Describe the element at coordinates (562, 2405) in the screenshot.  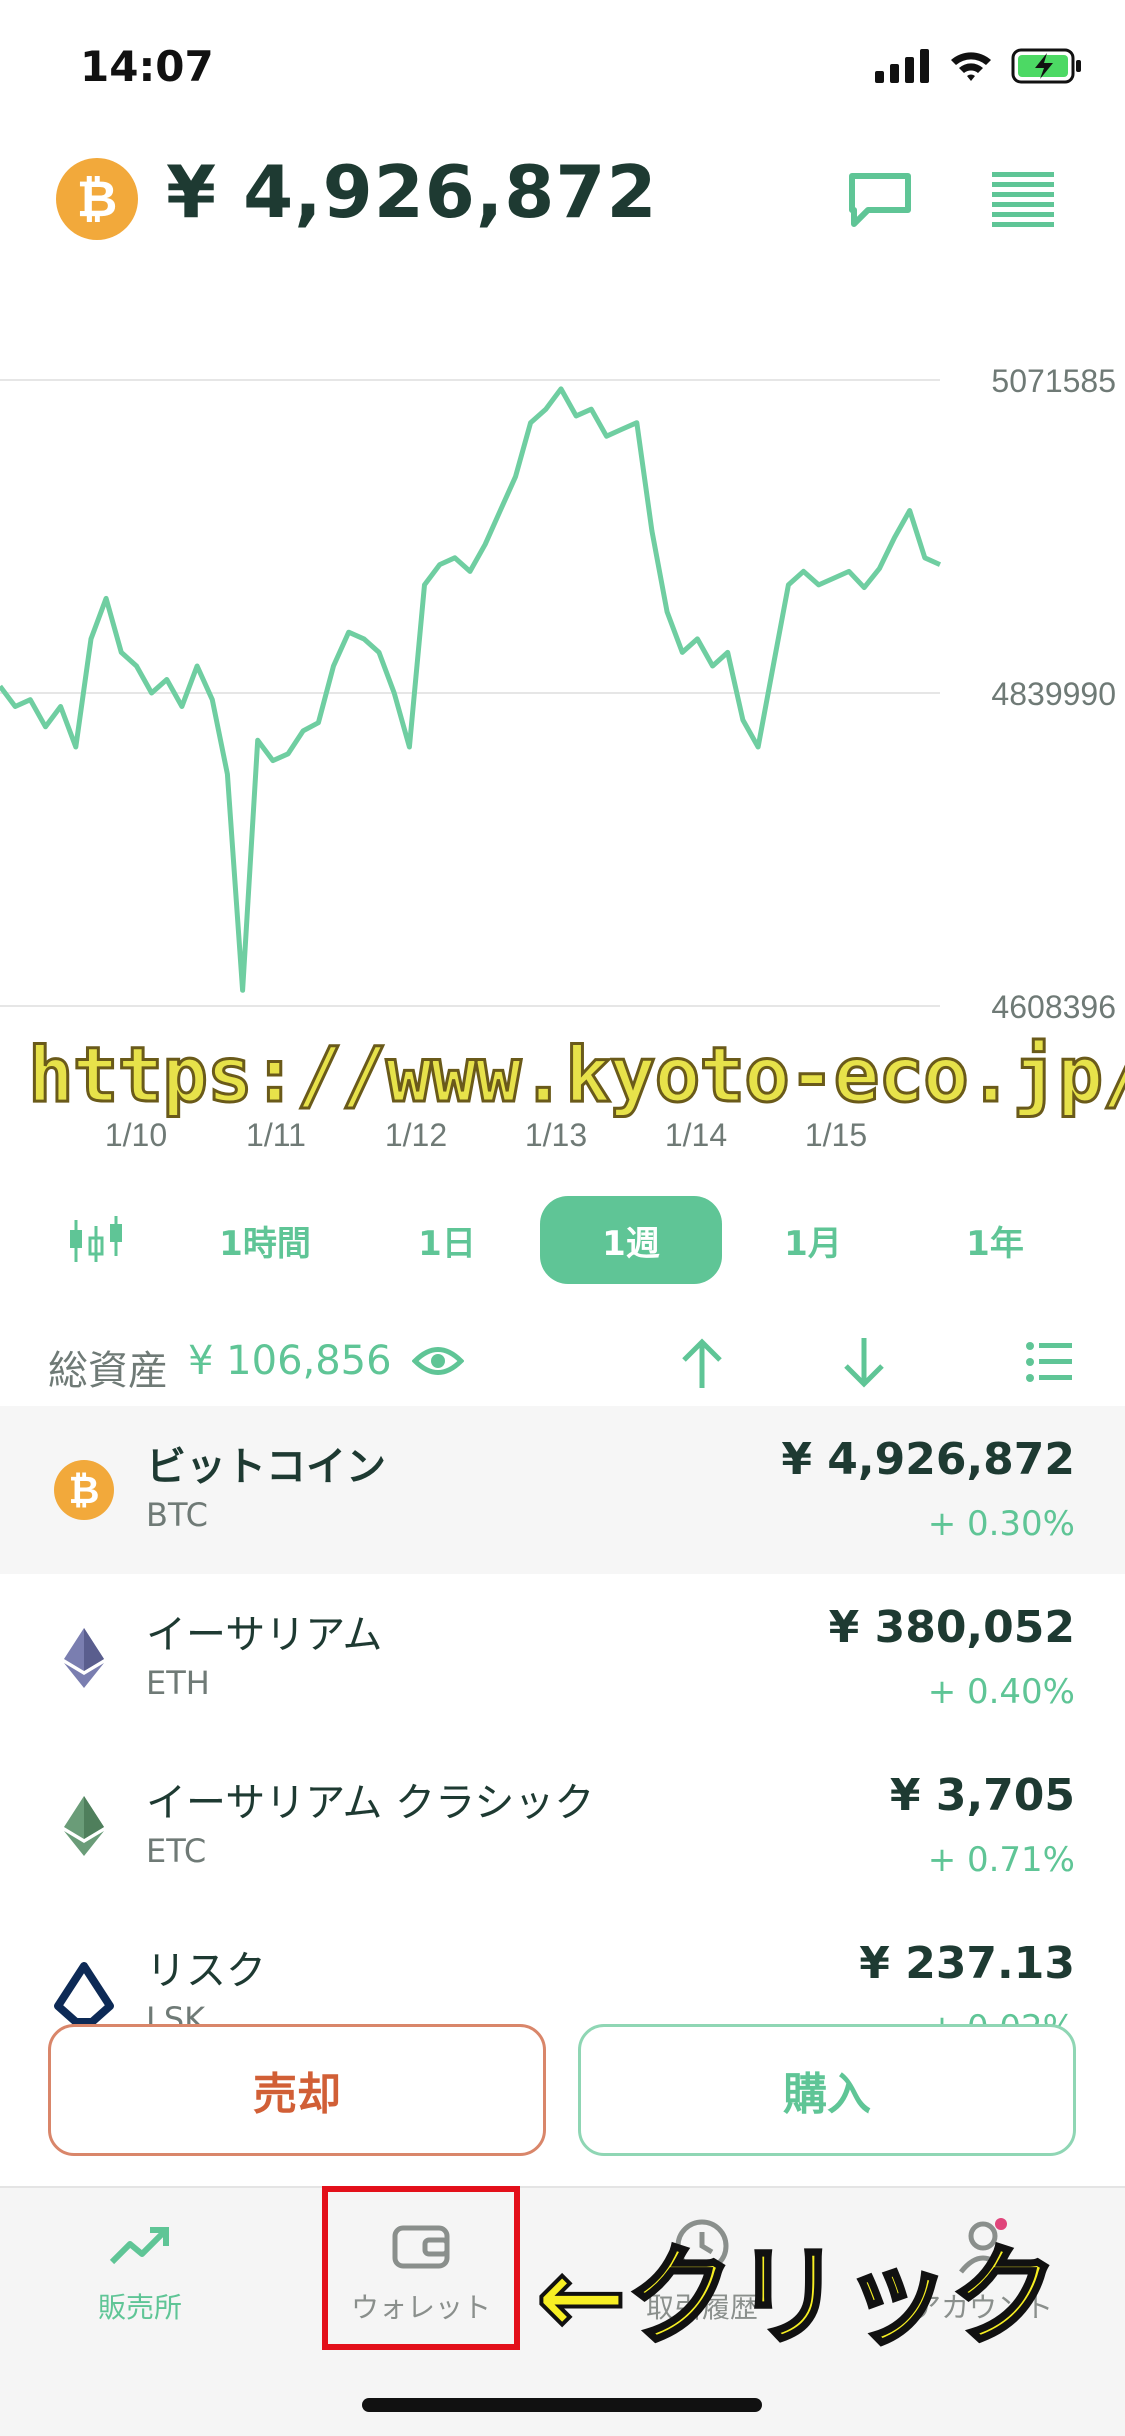
I see `home-indicator` at that location.